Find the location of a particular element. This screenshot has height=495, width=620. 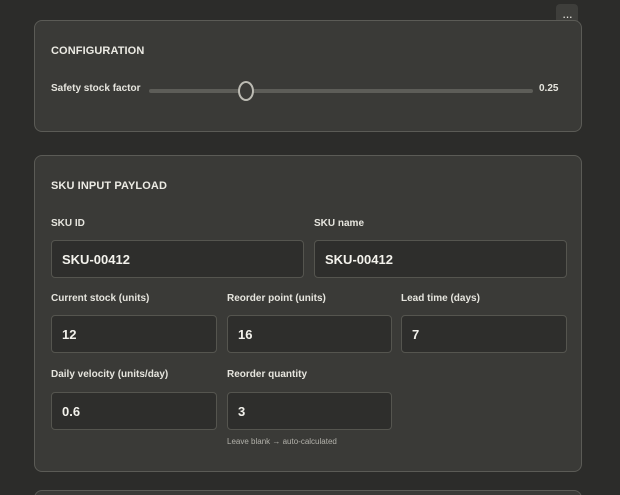

safety-stock-factor-label: Safety stock factor is located at coordinates (96, 88).